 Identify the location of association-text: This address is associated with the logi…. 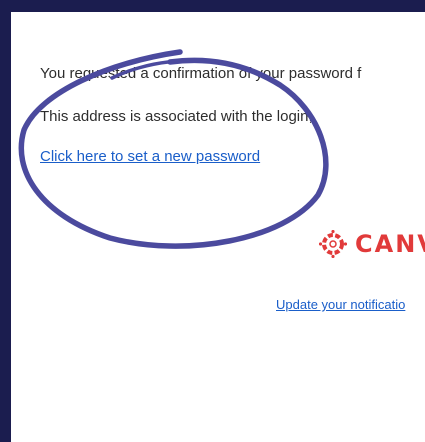
(176, 116).